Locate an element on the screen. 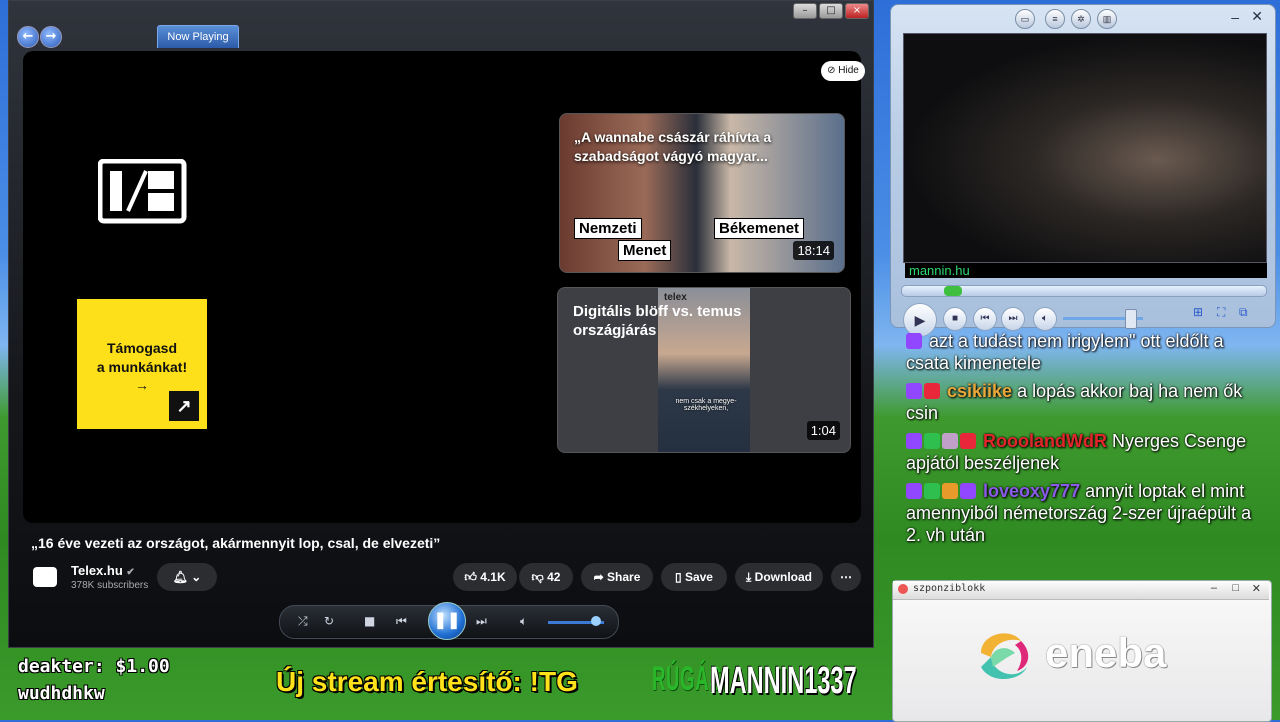  share-icon: ➦ is located at coordinates (598, 577).